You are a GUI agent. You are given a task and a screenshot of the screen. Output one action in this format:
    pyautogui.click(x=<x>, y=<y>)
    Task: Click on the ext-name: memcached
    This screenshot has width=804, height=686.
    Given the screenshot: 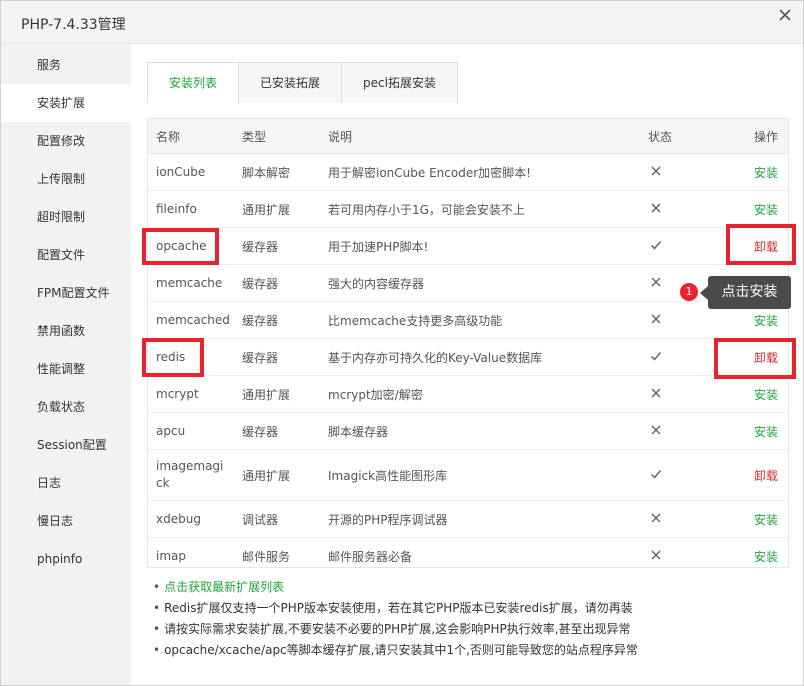 What is the action you would take?
    pyautogui.click(x=195, y=320)
    